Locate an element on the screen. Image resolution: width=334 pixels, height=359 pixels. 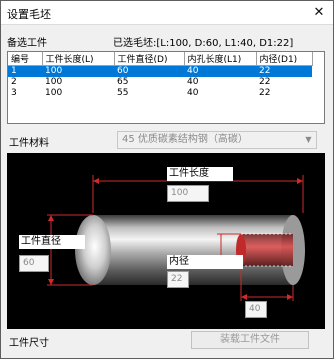
col-header-diameter: 工件直径(D) is located at coordinates (149, 59).